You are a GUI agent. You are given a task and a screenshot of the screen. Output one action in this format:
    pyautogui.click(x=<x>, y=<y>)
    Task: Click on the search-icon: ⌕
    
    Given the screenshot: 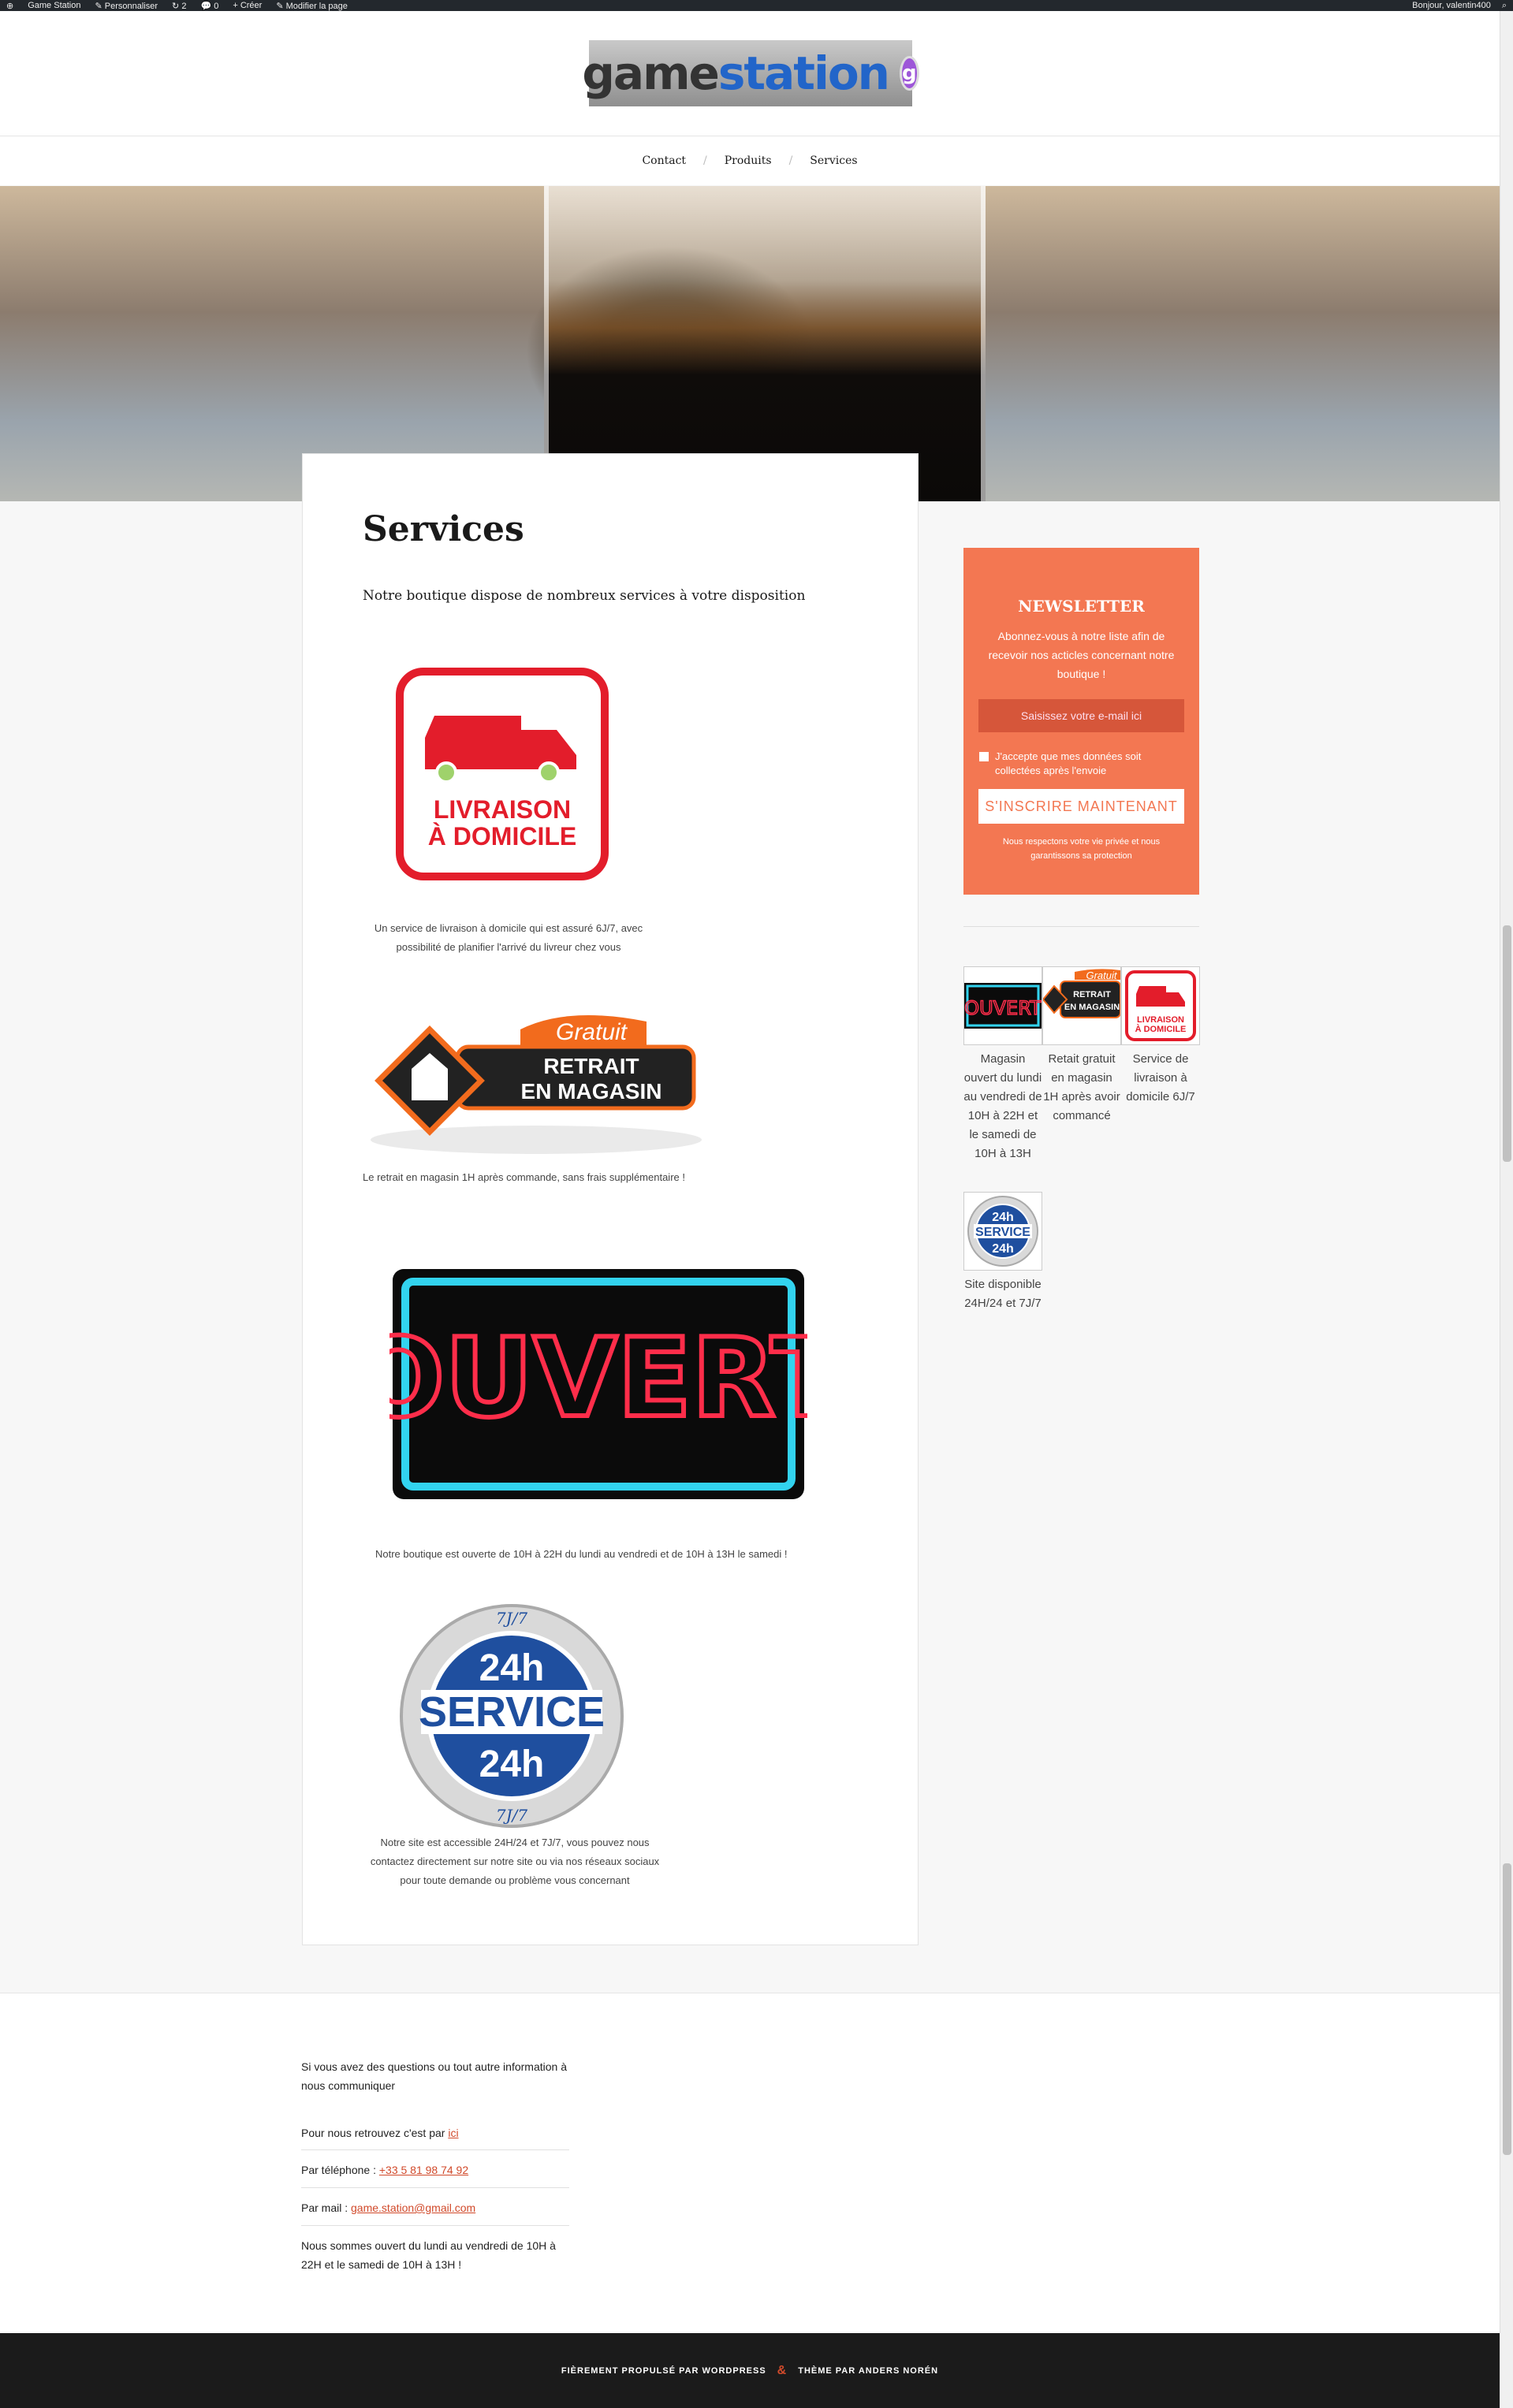 What is the action you would take?
    pyautogui.click(x=1505, y=6)
    